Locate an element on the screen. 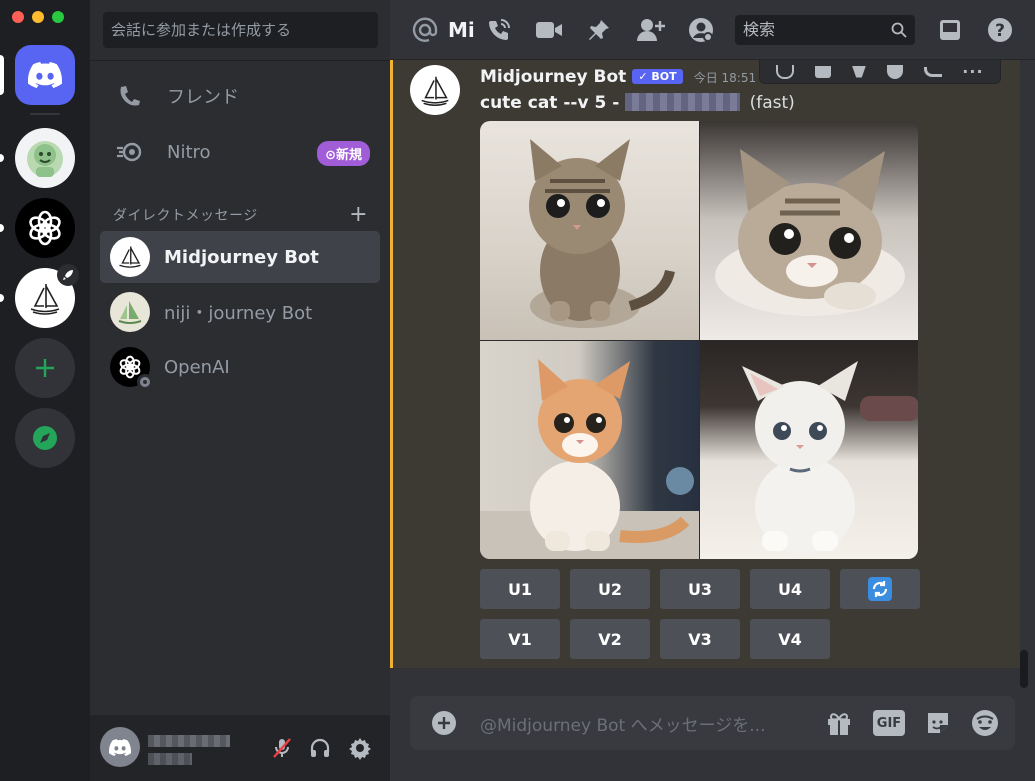 This screenshot has width=1035, height=781. nav-nitro: Nitro ⊙新規 is located at coordinates (240, 152).